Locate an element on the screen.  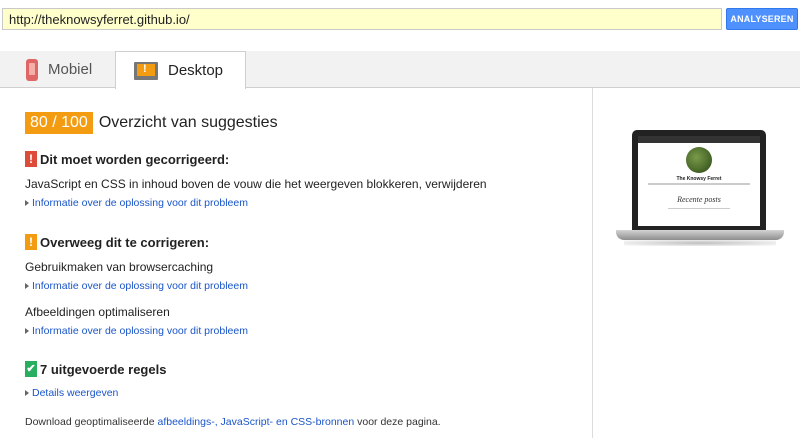
check-icon: ✔ is located at coordinates (31, 369).